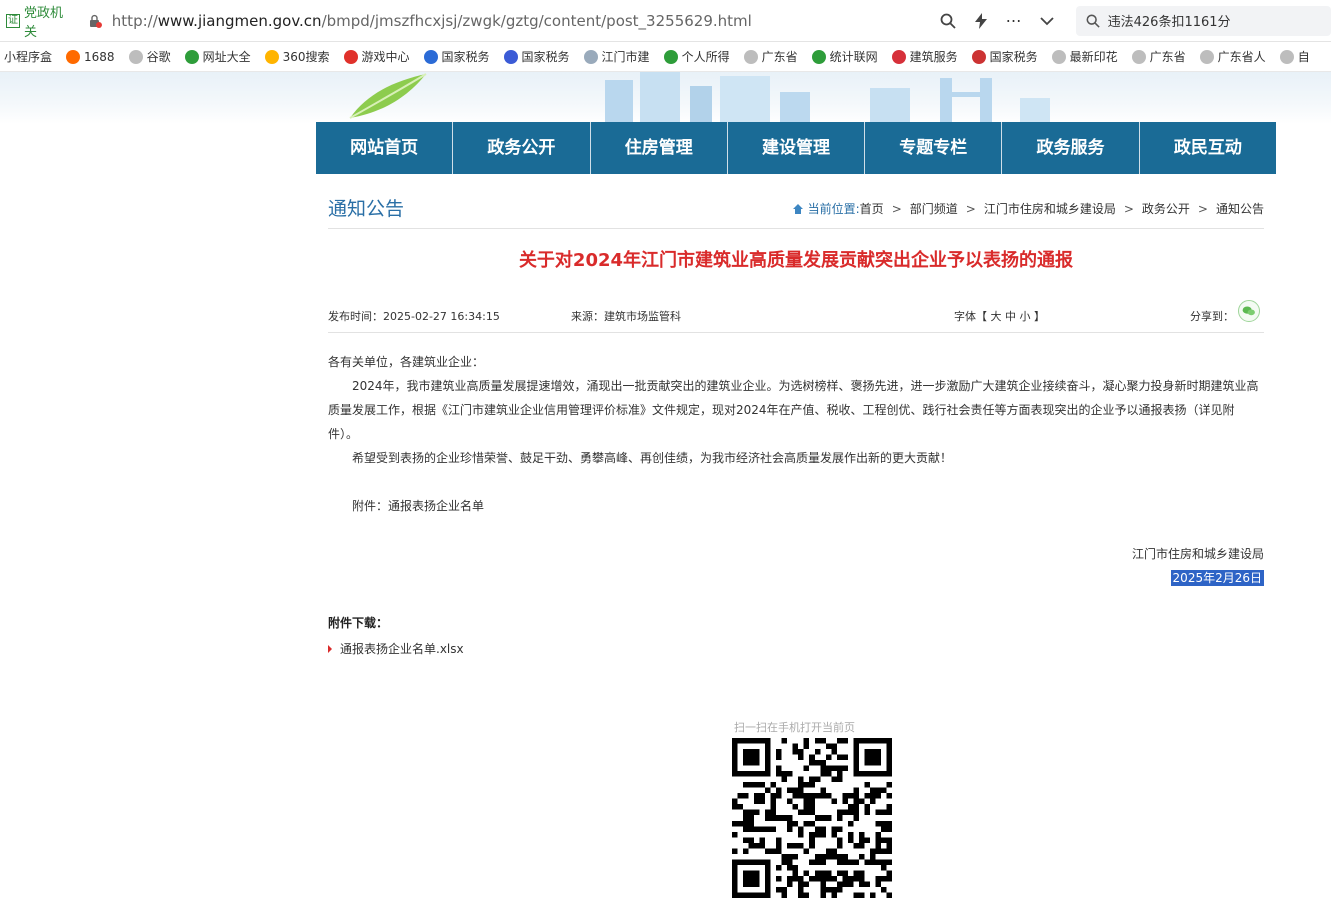  Describe the element at coordinates (1047, 21) in the screenshot. I see `chevron-down-icon` at that location.